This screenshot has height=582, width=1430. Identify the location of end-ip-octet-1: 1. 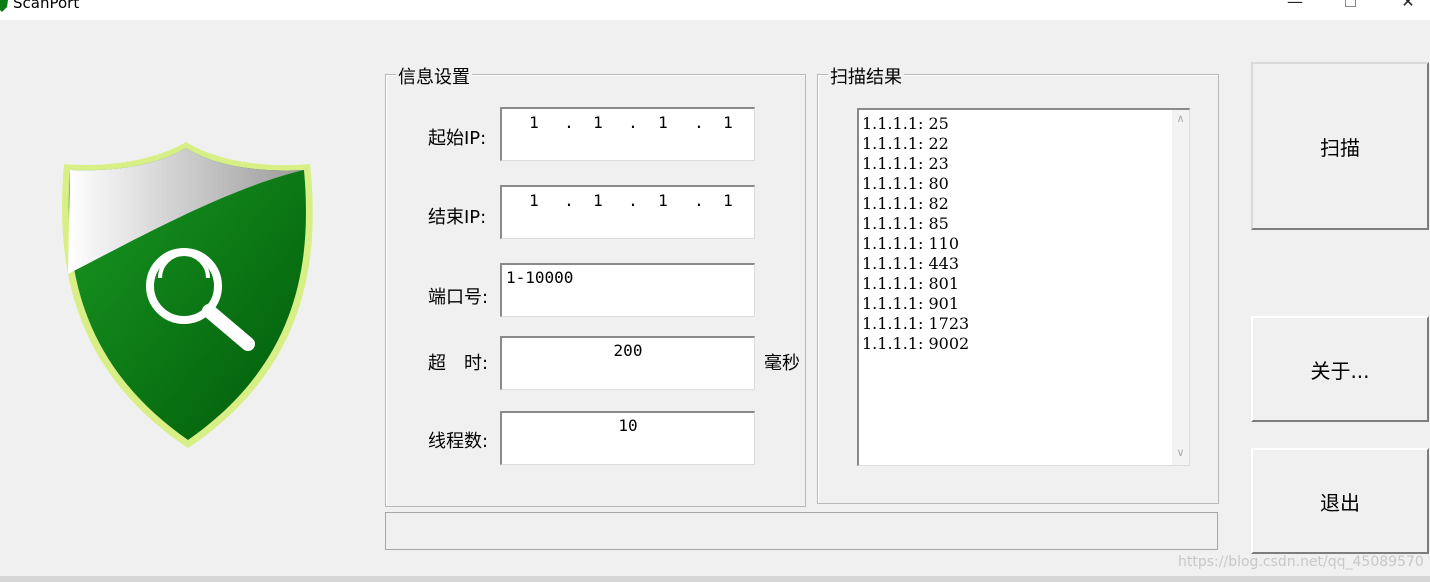
(534, 200).